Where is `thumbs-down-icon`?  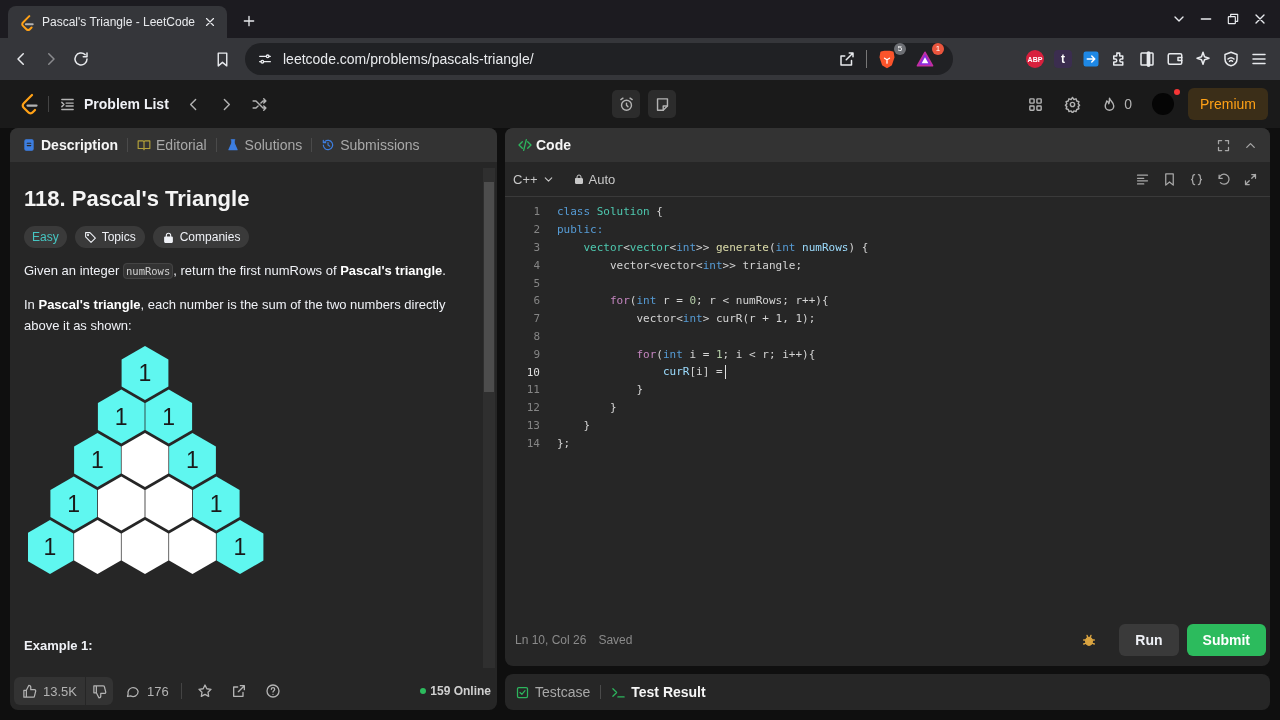 thumbs-down-icon is located at coordinates (99, 691).